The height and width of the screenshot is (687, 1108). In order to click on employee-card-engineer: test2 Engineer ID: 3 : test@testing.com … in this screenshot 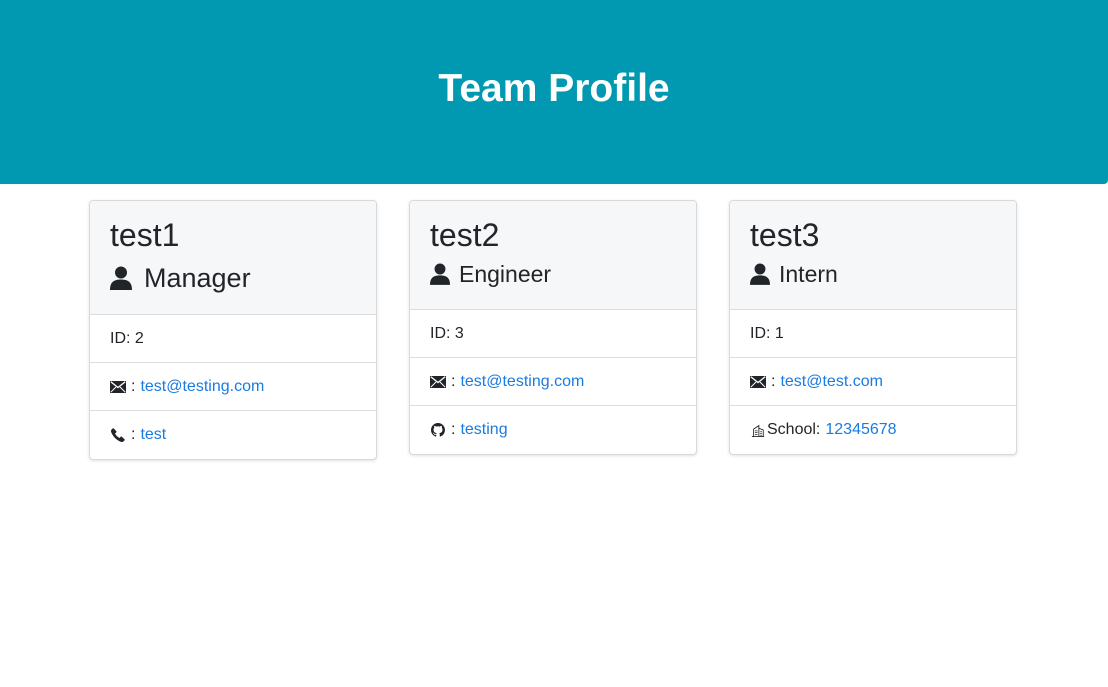, I will do `click(553, 327)`.